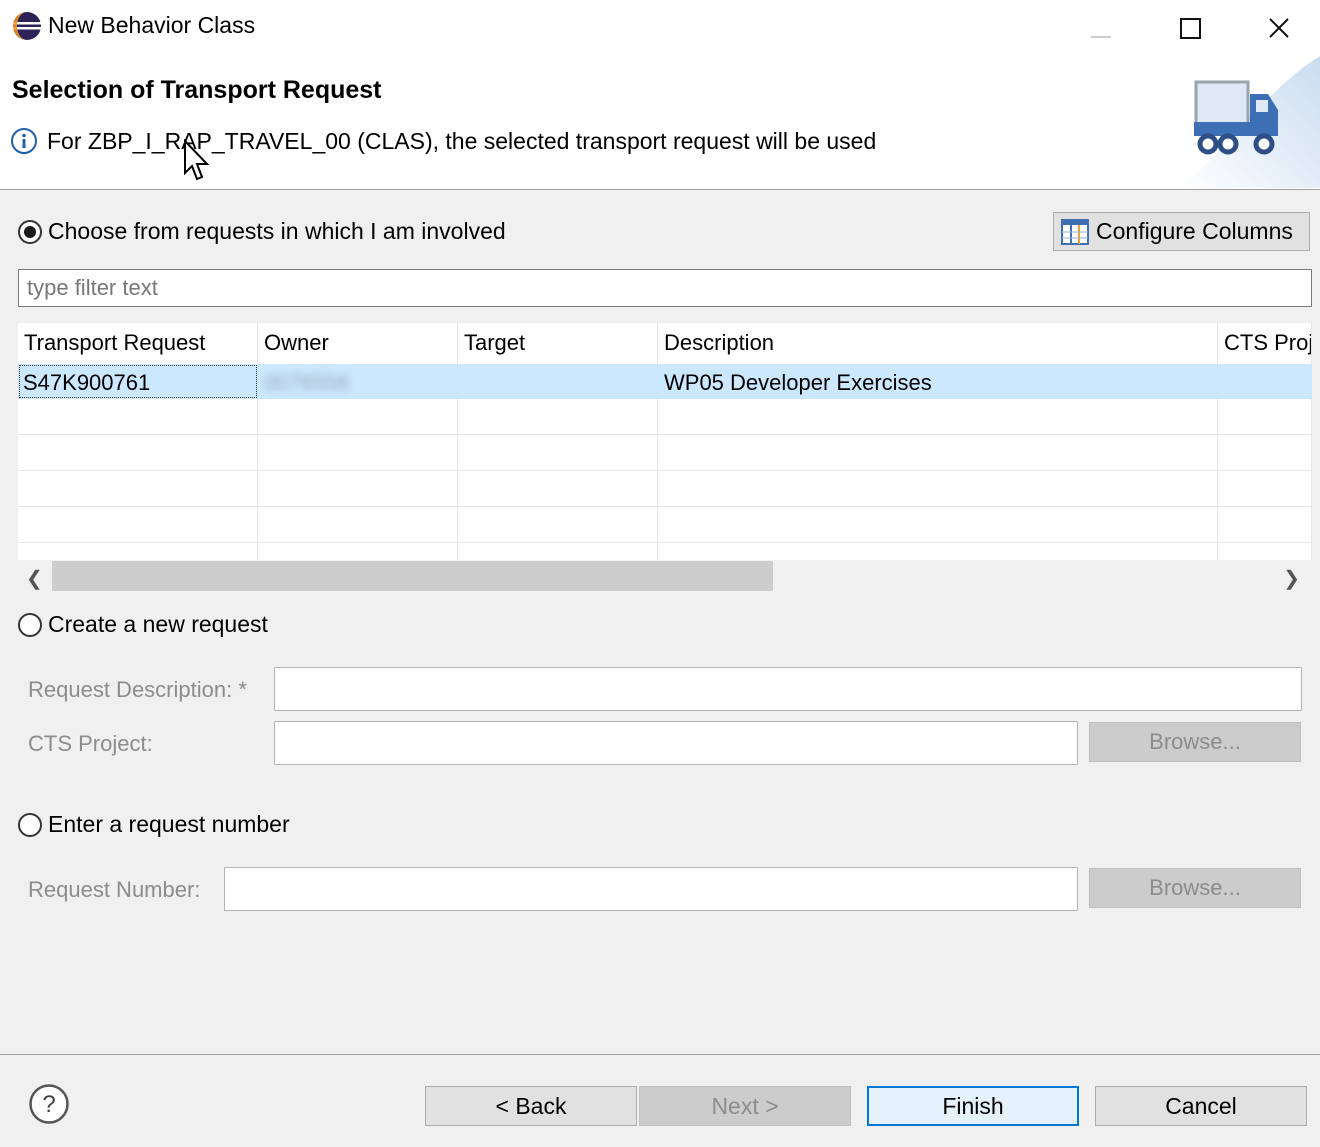 The width and height of the screenshot is (1320, 1147). I want to click on next-label: Next >, so click(745, 1105).